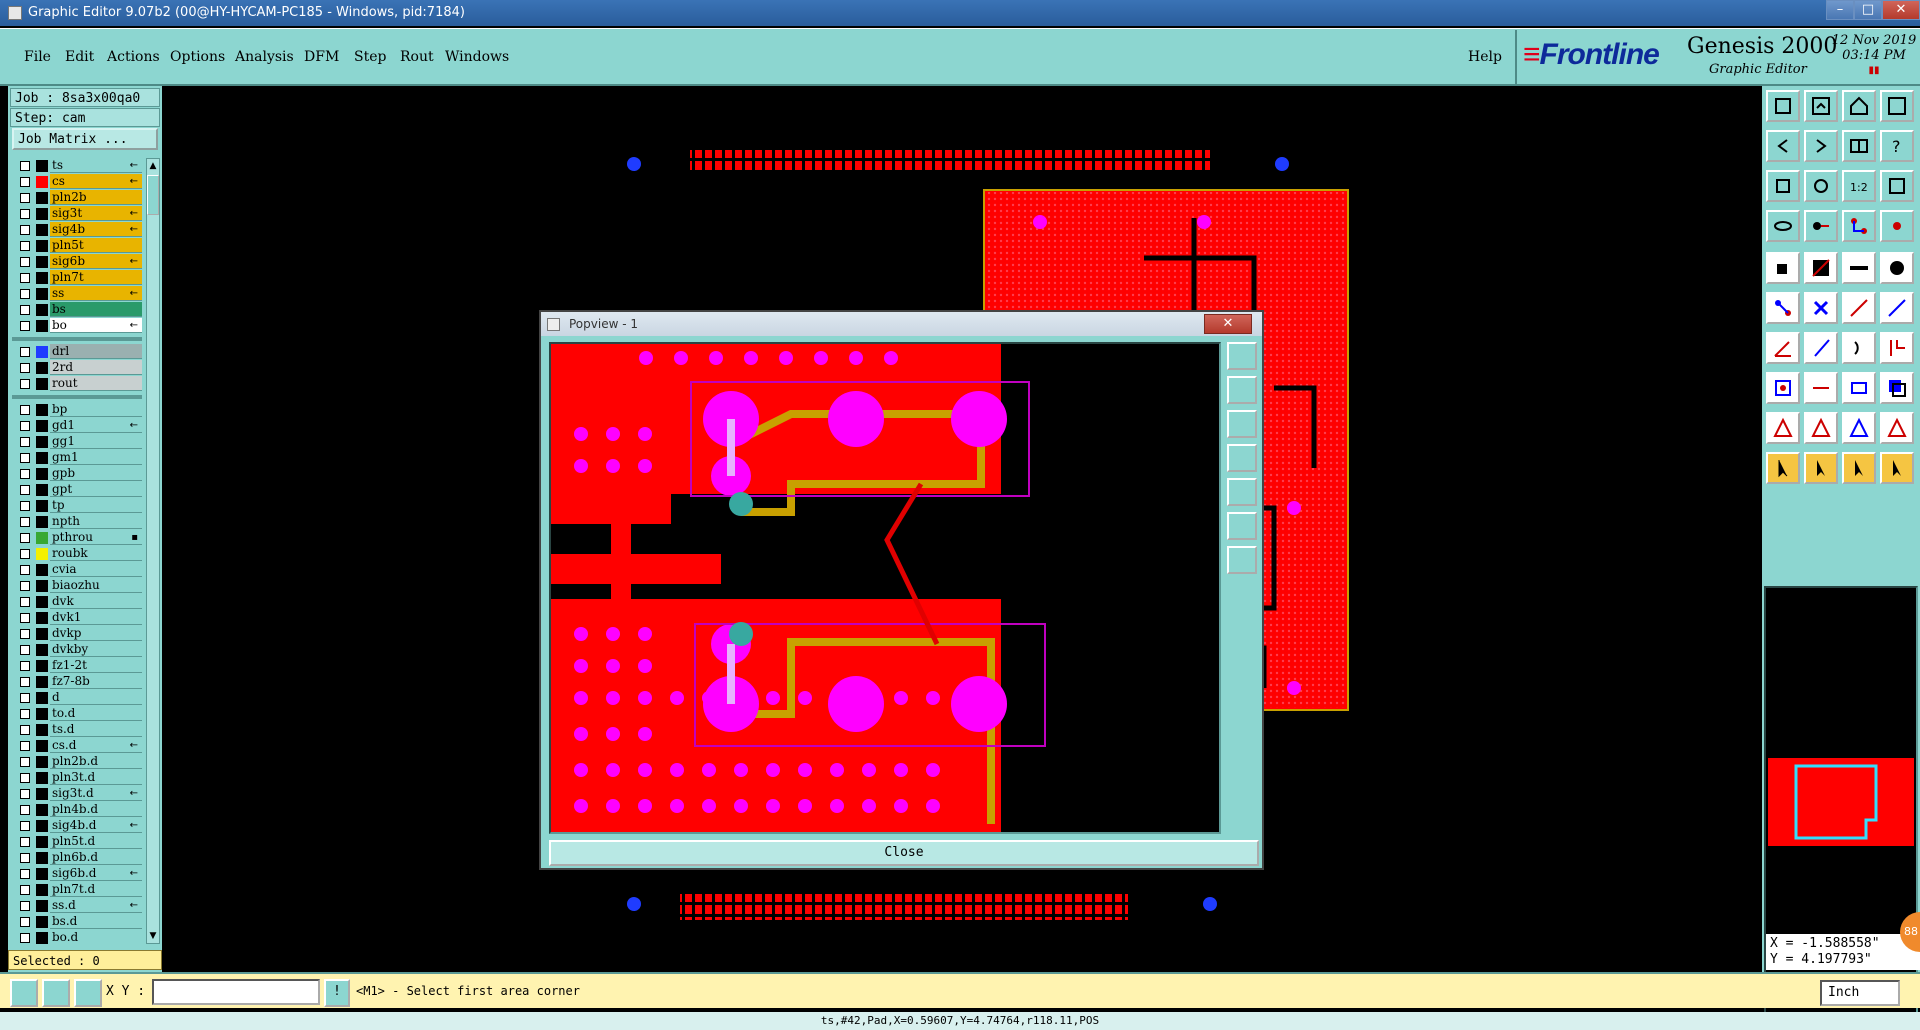 This screenshot has width=1920, height=1030. I want to click on copy-tool, so click(1859, 388).